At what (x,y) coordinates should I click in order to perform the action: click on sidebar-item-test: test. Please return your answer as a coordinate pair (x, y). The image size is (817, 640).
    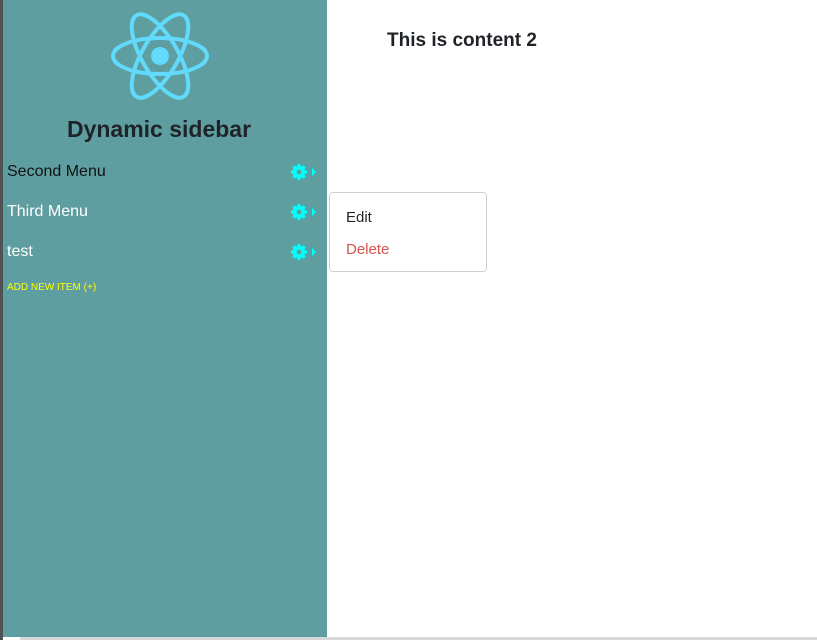
    Looking at the image, I should click on (163, 252).